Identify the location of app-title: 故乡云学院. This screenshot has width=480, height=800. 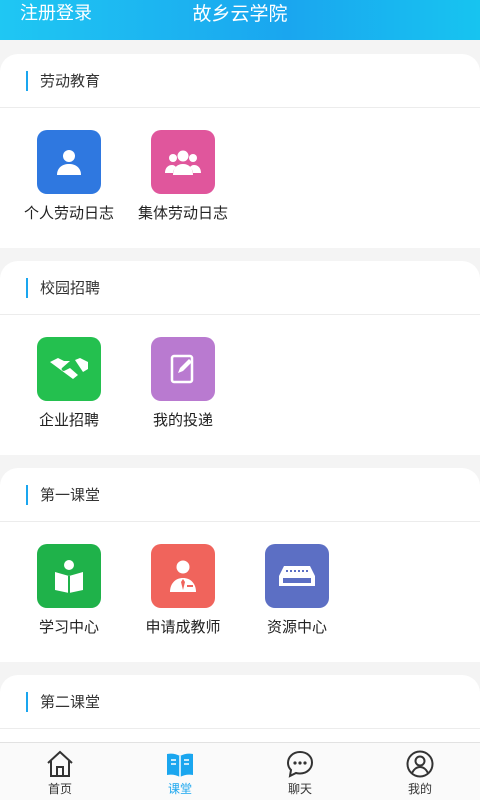
(240, 14).